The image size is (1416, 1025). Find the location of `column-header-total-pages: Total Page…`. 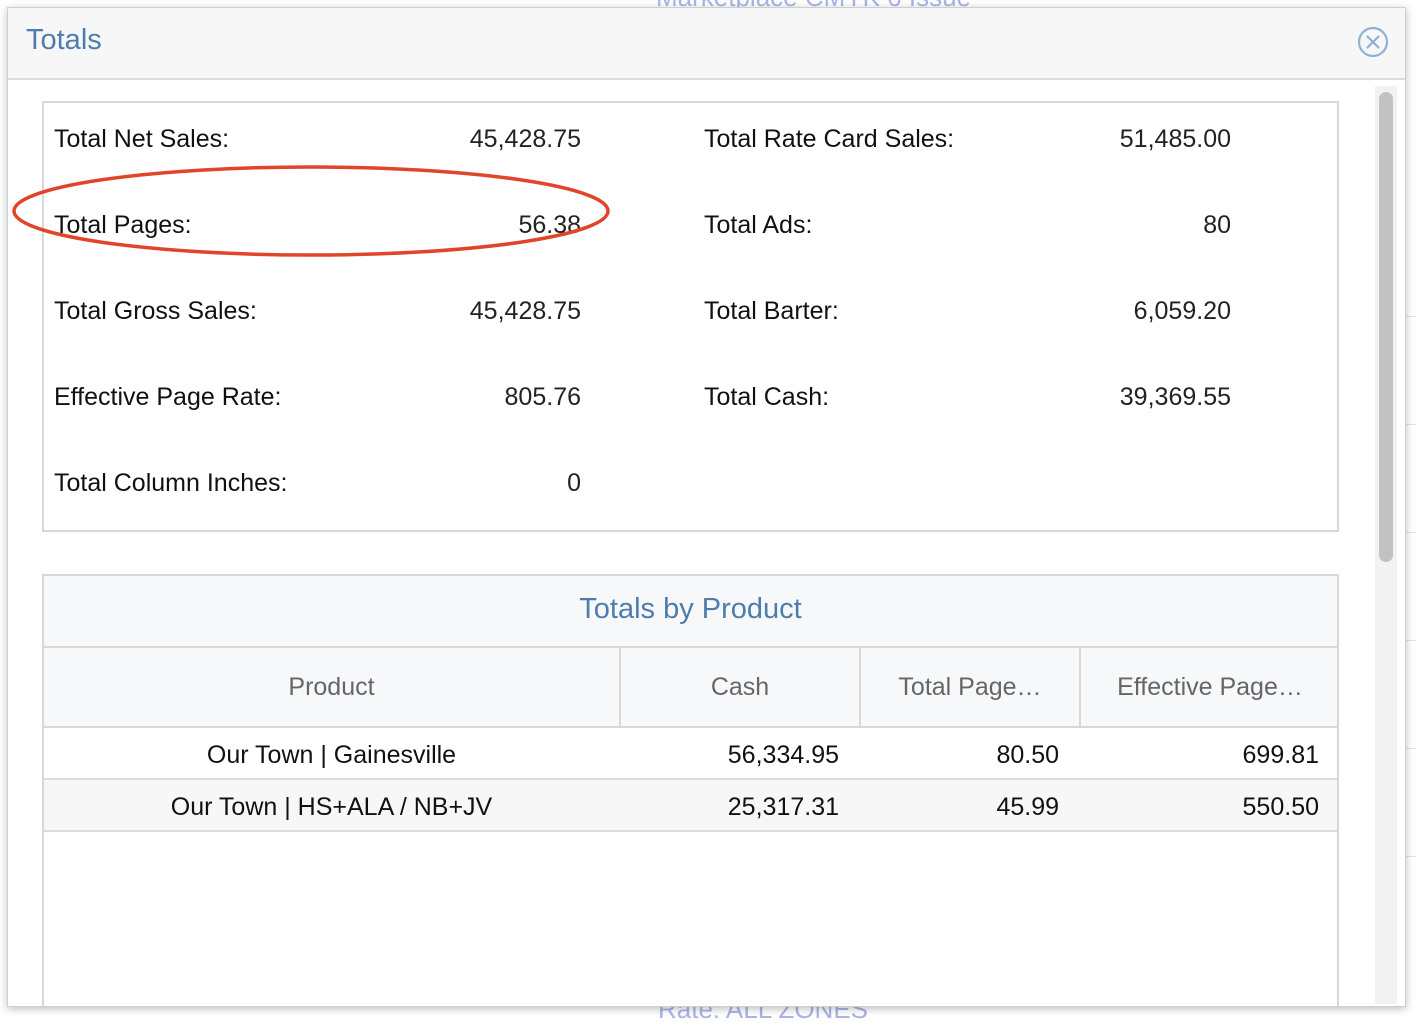

column-header-total-pages: Total Page… is located at coordinates (970, 687).